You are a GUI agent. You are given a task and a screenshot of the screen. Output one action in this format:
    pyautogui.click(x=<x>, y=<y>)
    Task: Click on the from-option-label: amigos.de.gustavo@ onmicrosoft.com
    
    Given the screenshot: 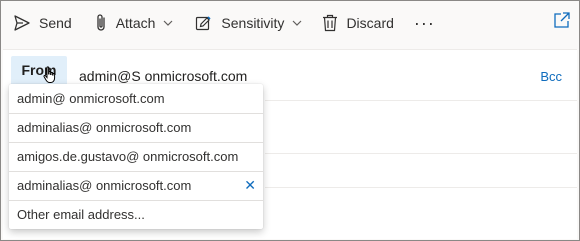 What is the action you would take?
    pyautogui.click(x=128, y=156)
    